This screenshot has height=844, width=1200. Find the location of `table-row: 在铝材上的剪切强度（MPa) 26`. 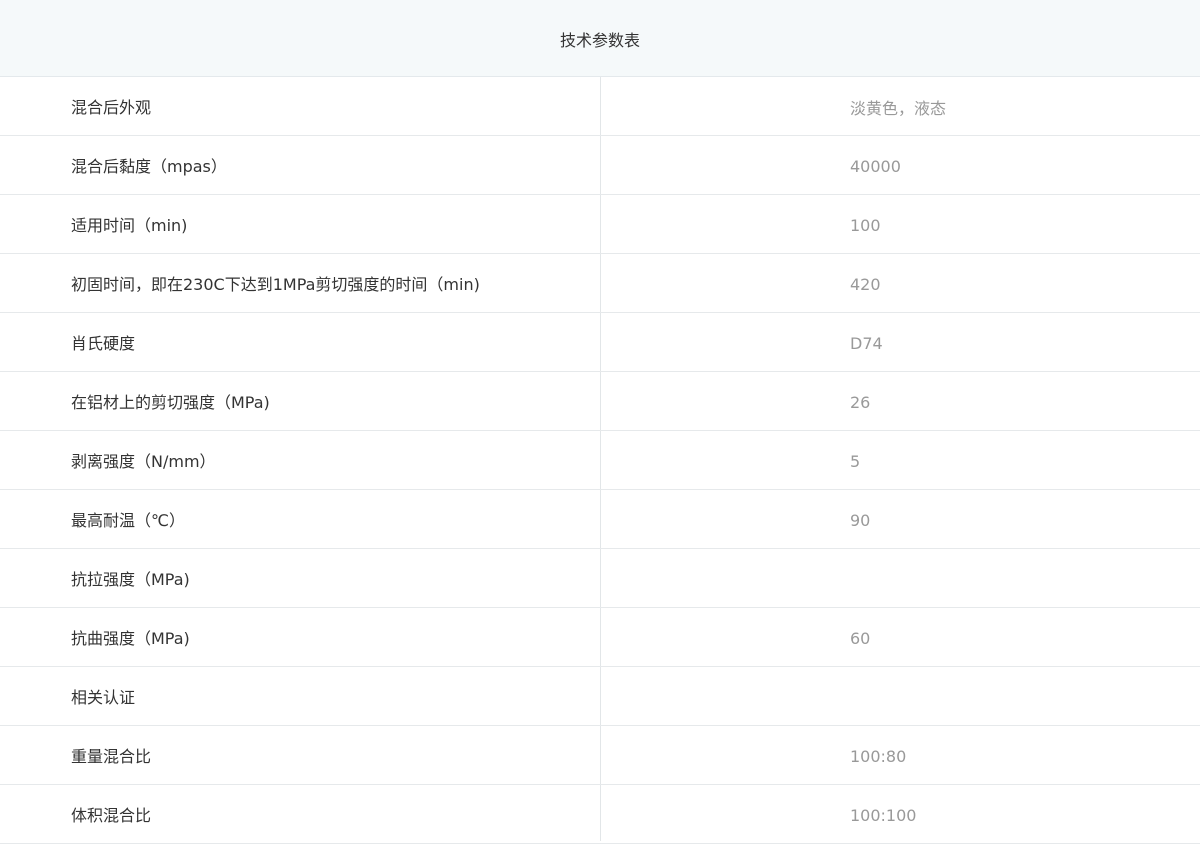

table-row: 在铝材上的剪切强度（MPa) 26 is located at coordinates (600, 401).